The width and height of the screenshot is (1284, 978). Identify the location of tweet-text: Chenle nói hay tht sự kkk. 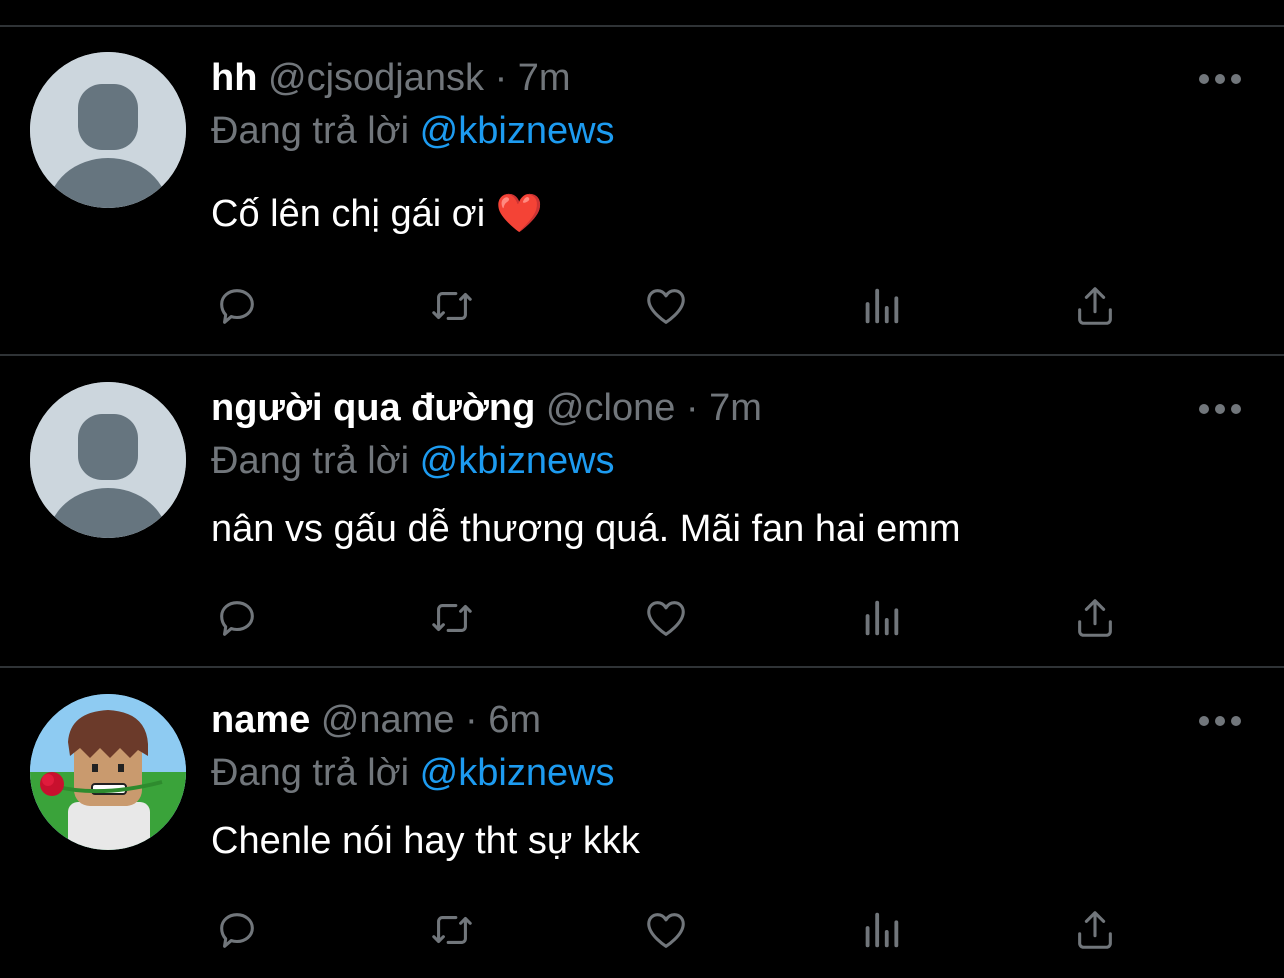
(425, 841).